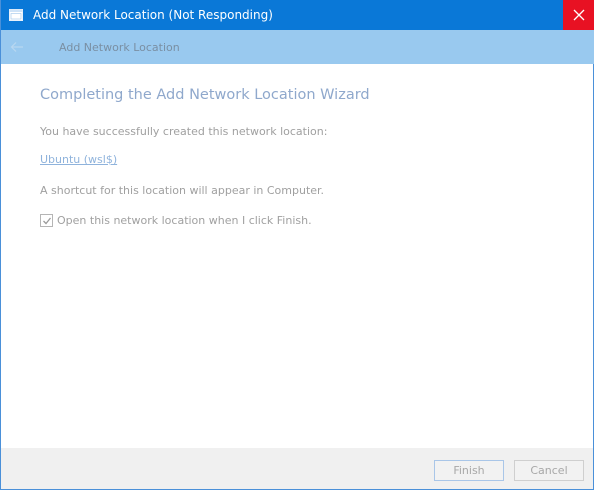 The image size is (594, 490). What do you see at coordinates (469, 470) in the screenshot?
I see `finish-button: Finish` at bounding box center [469, 470].